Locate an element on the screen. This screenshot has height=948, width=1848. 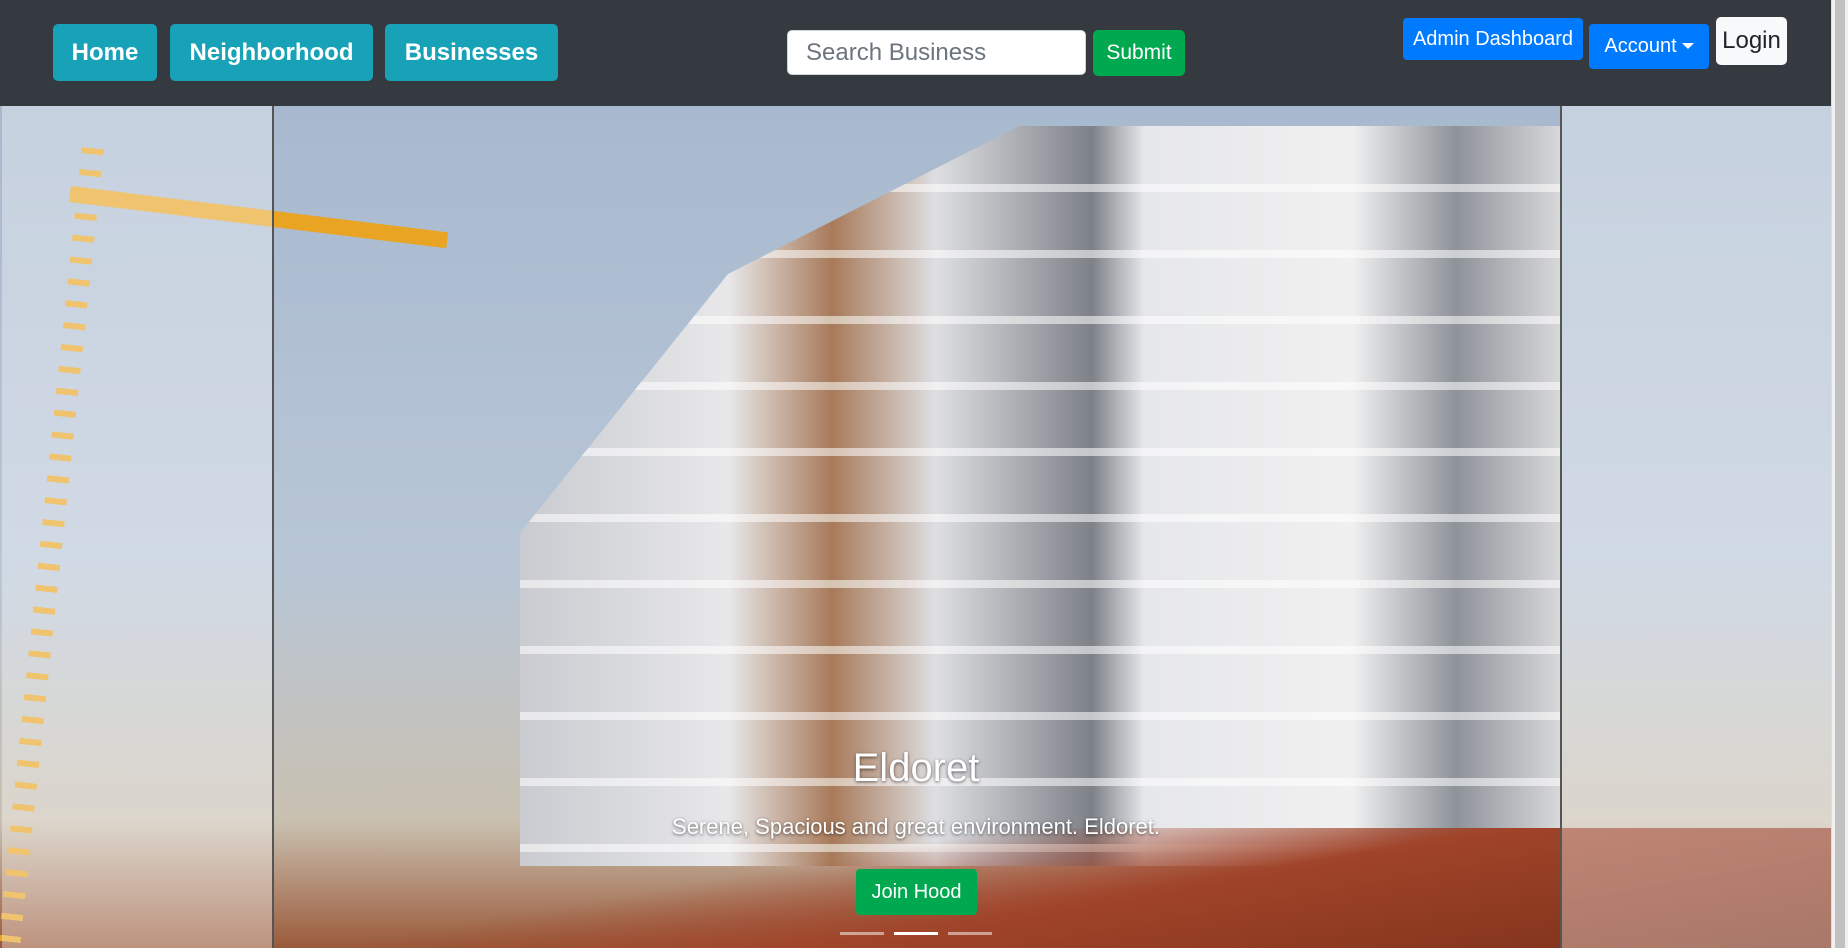
join-hood-button: Join Hood is located at coordinates (916, 892).